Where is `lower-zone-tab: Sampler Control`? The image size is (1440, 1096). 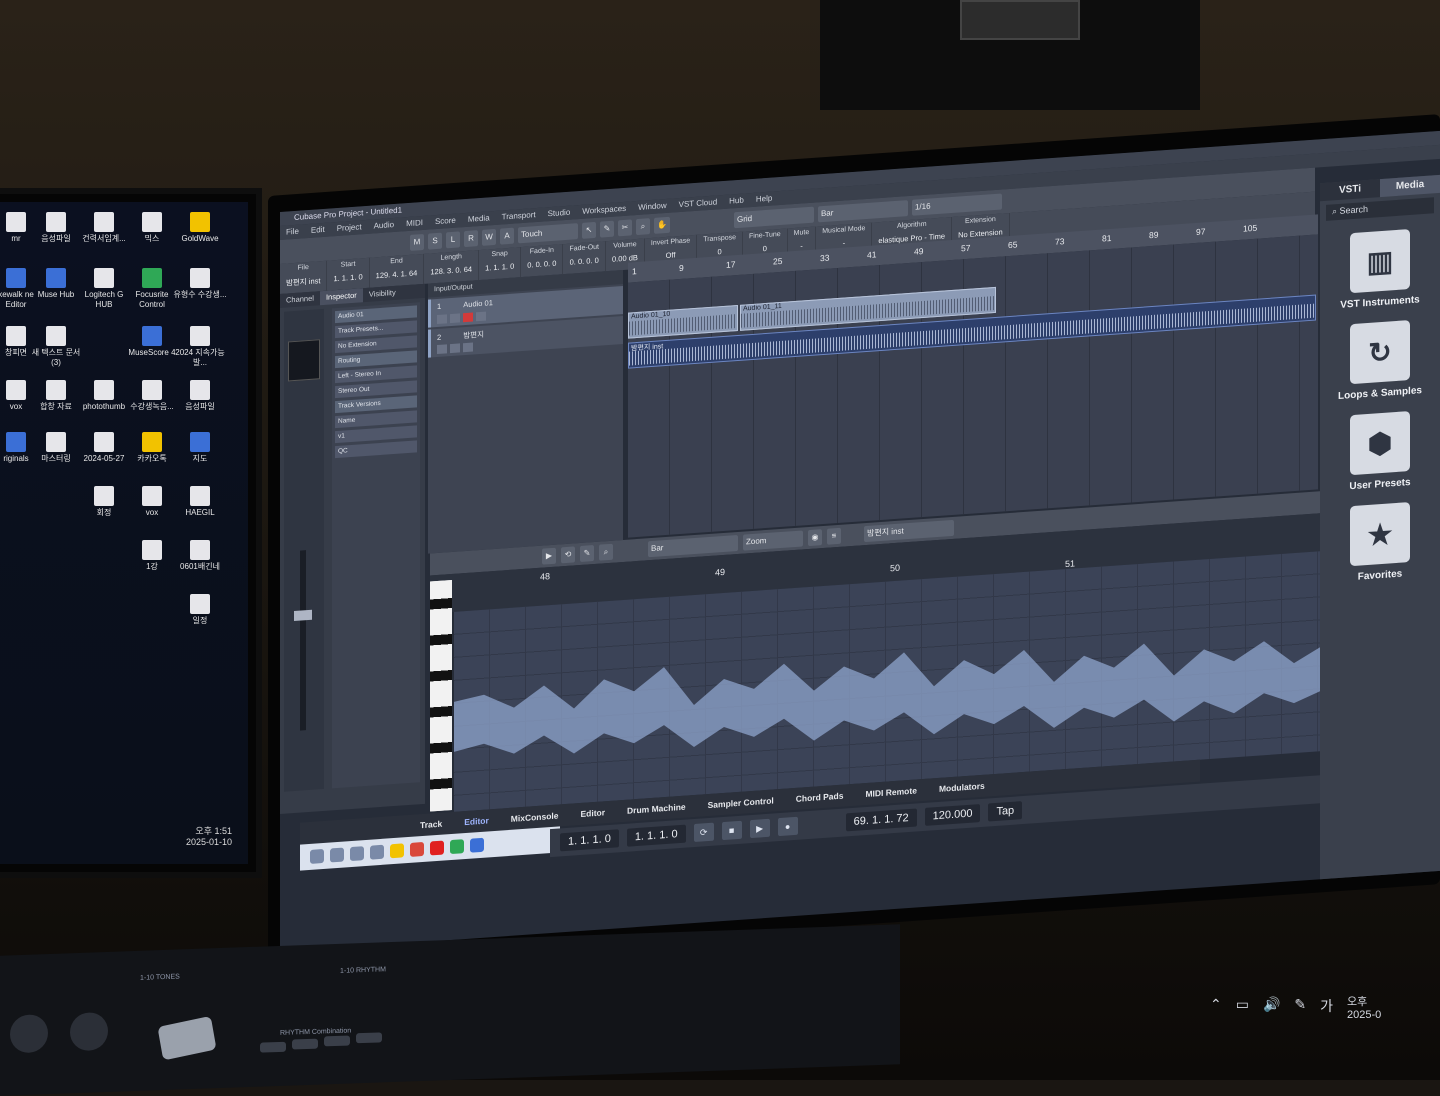
lower-zone-tab: Sampler Control is located at coordinates (741, 802).